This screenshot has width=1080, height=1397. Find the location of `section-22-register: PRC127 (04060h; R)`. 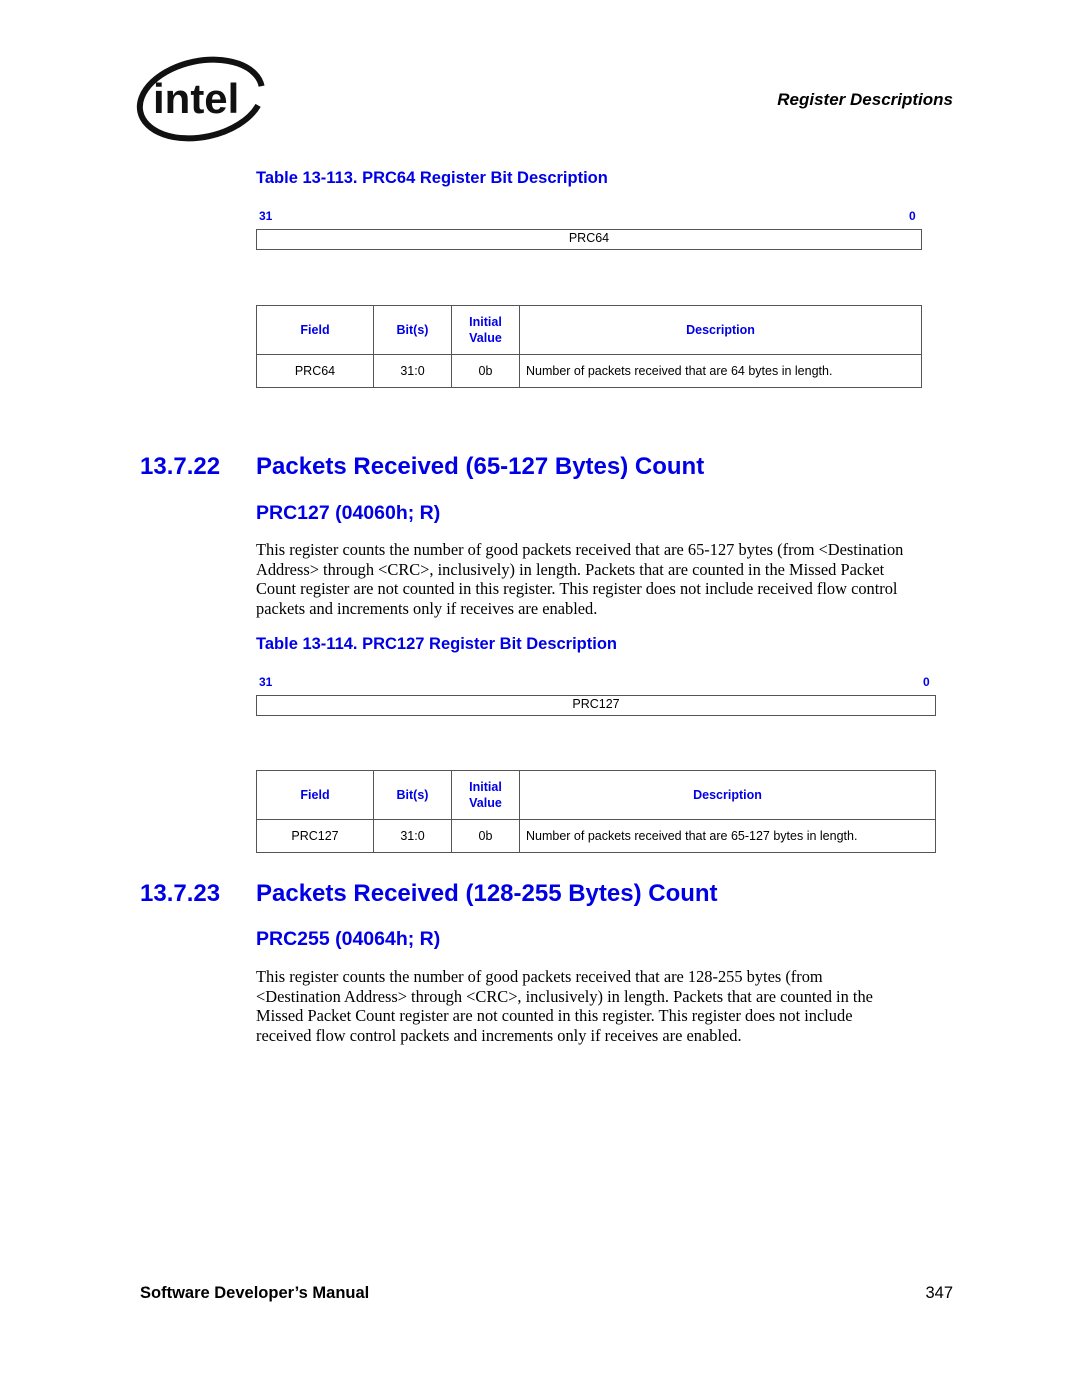

section-22-register: PRC127 (04060h; R) is located at coordinates (348, 513).